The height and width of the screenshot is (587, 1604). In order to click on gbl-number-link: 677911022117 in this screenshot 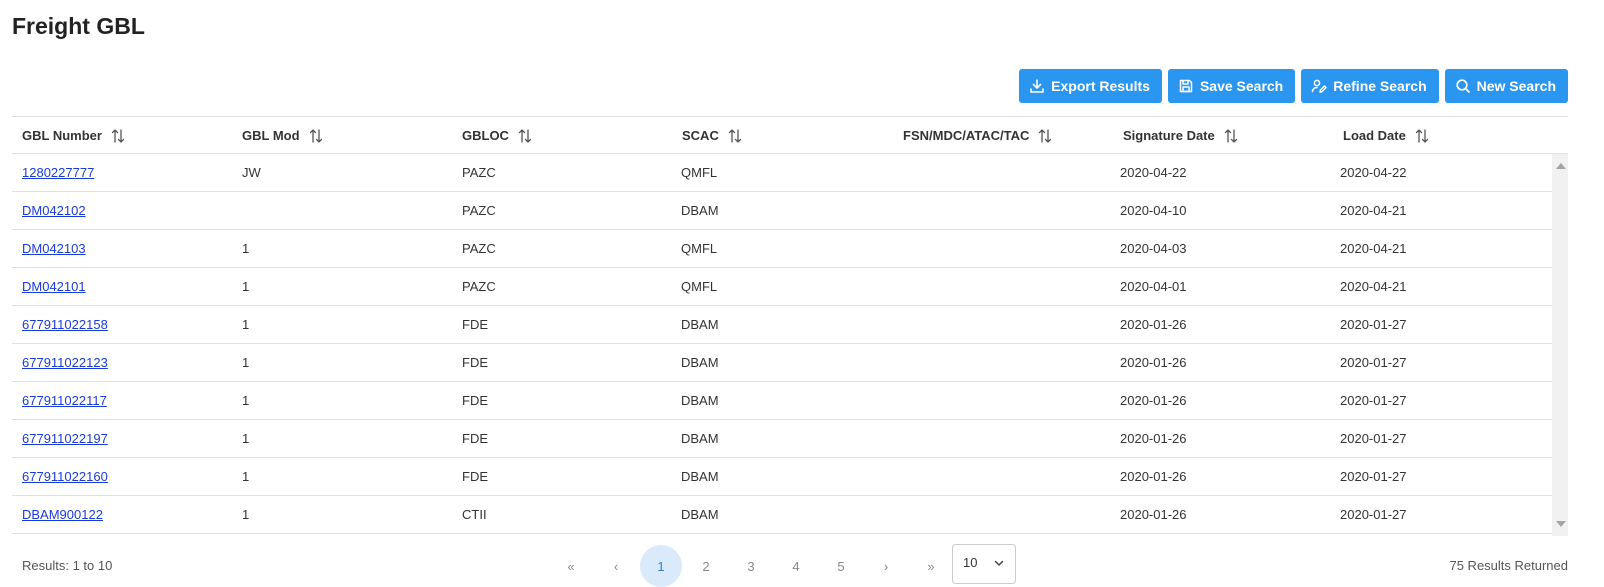, I will do `click(64, 400)`.